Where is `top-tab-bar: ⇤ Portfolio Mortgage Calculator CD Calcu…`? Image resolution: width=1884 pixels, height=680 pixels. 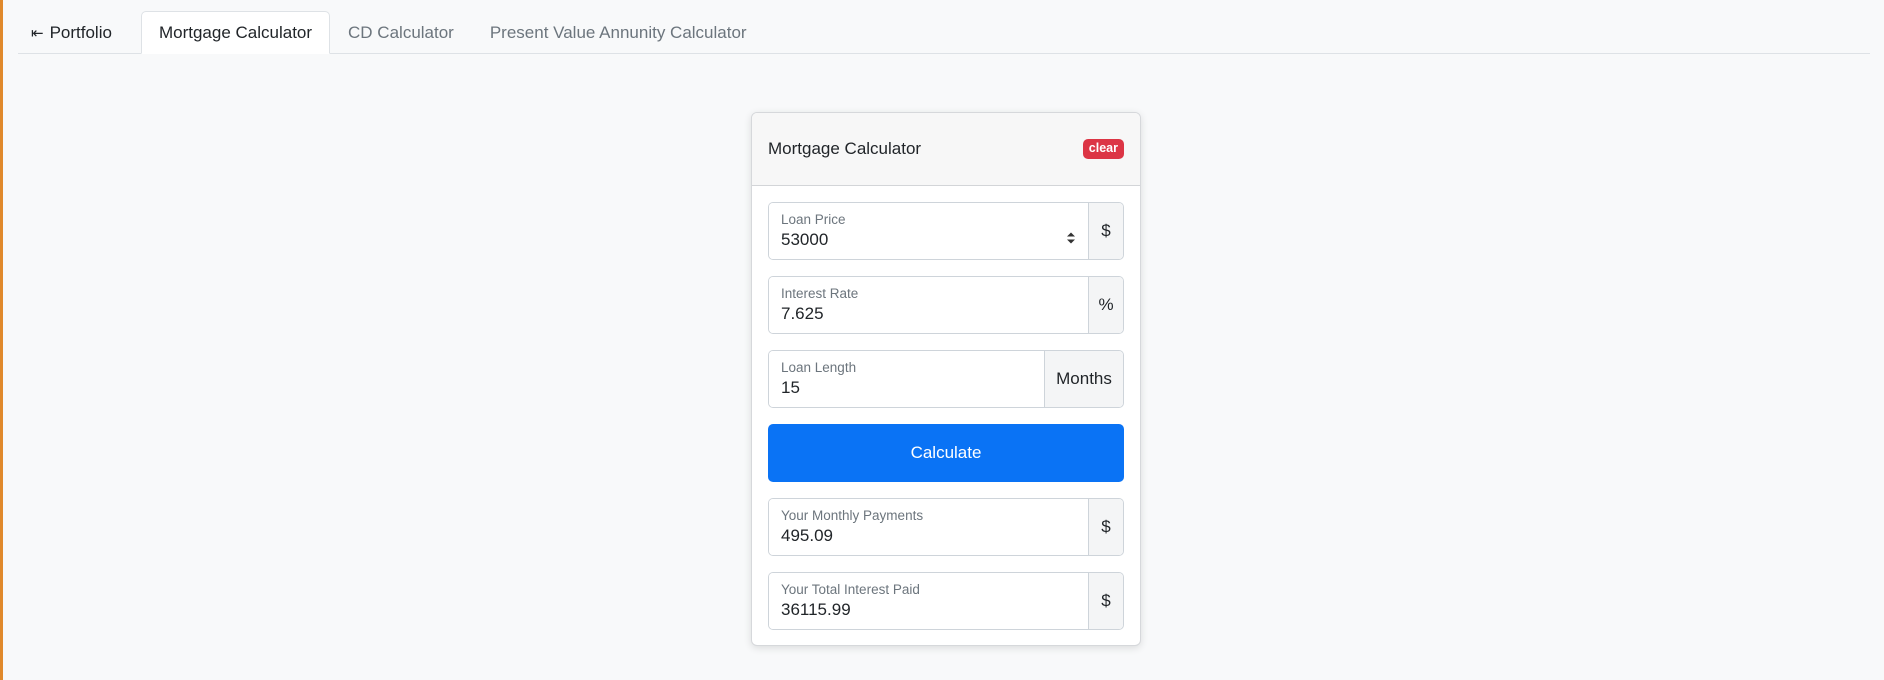 top-tab-bar: ⇤ Portfolio Mortgage Calculator CD Calcu… is located at coordinates (944, 32).